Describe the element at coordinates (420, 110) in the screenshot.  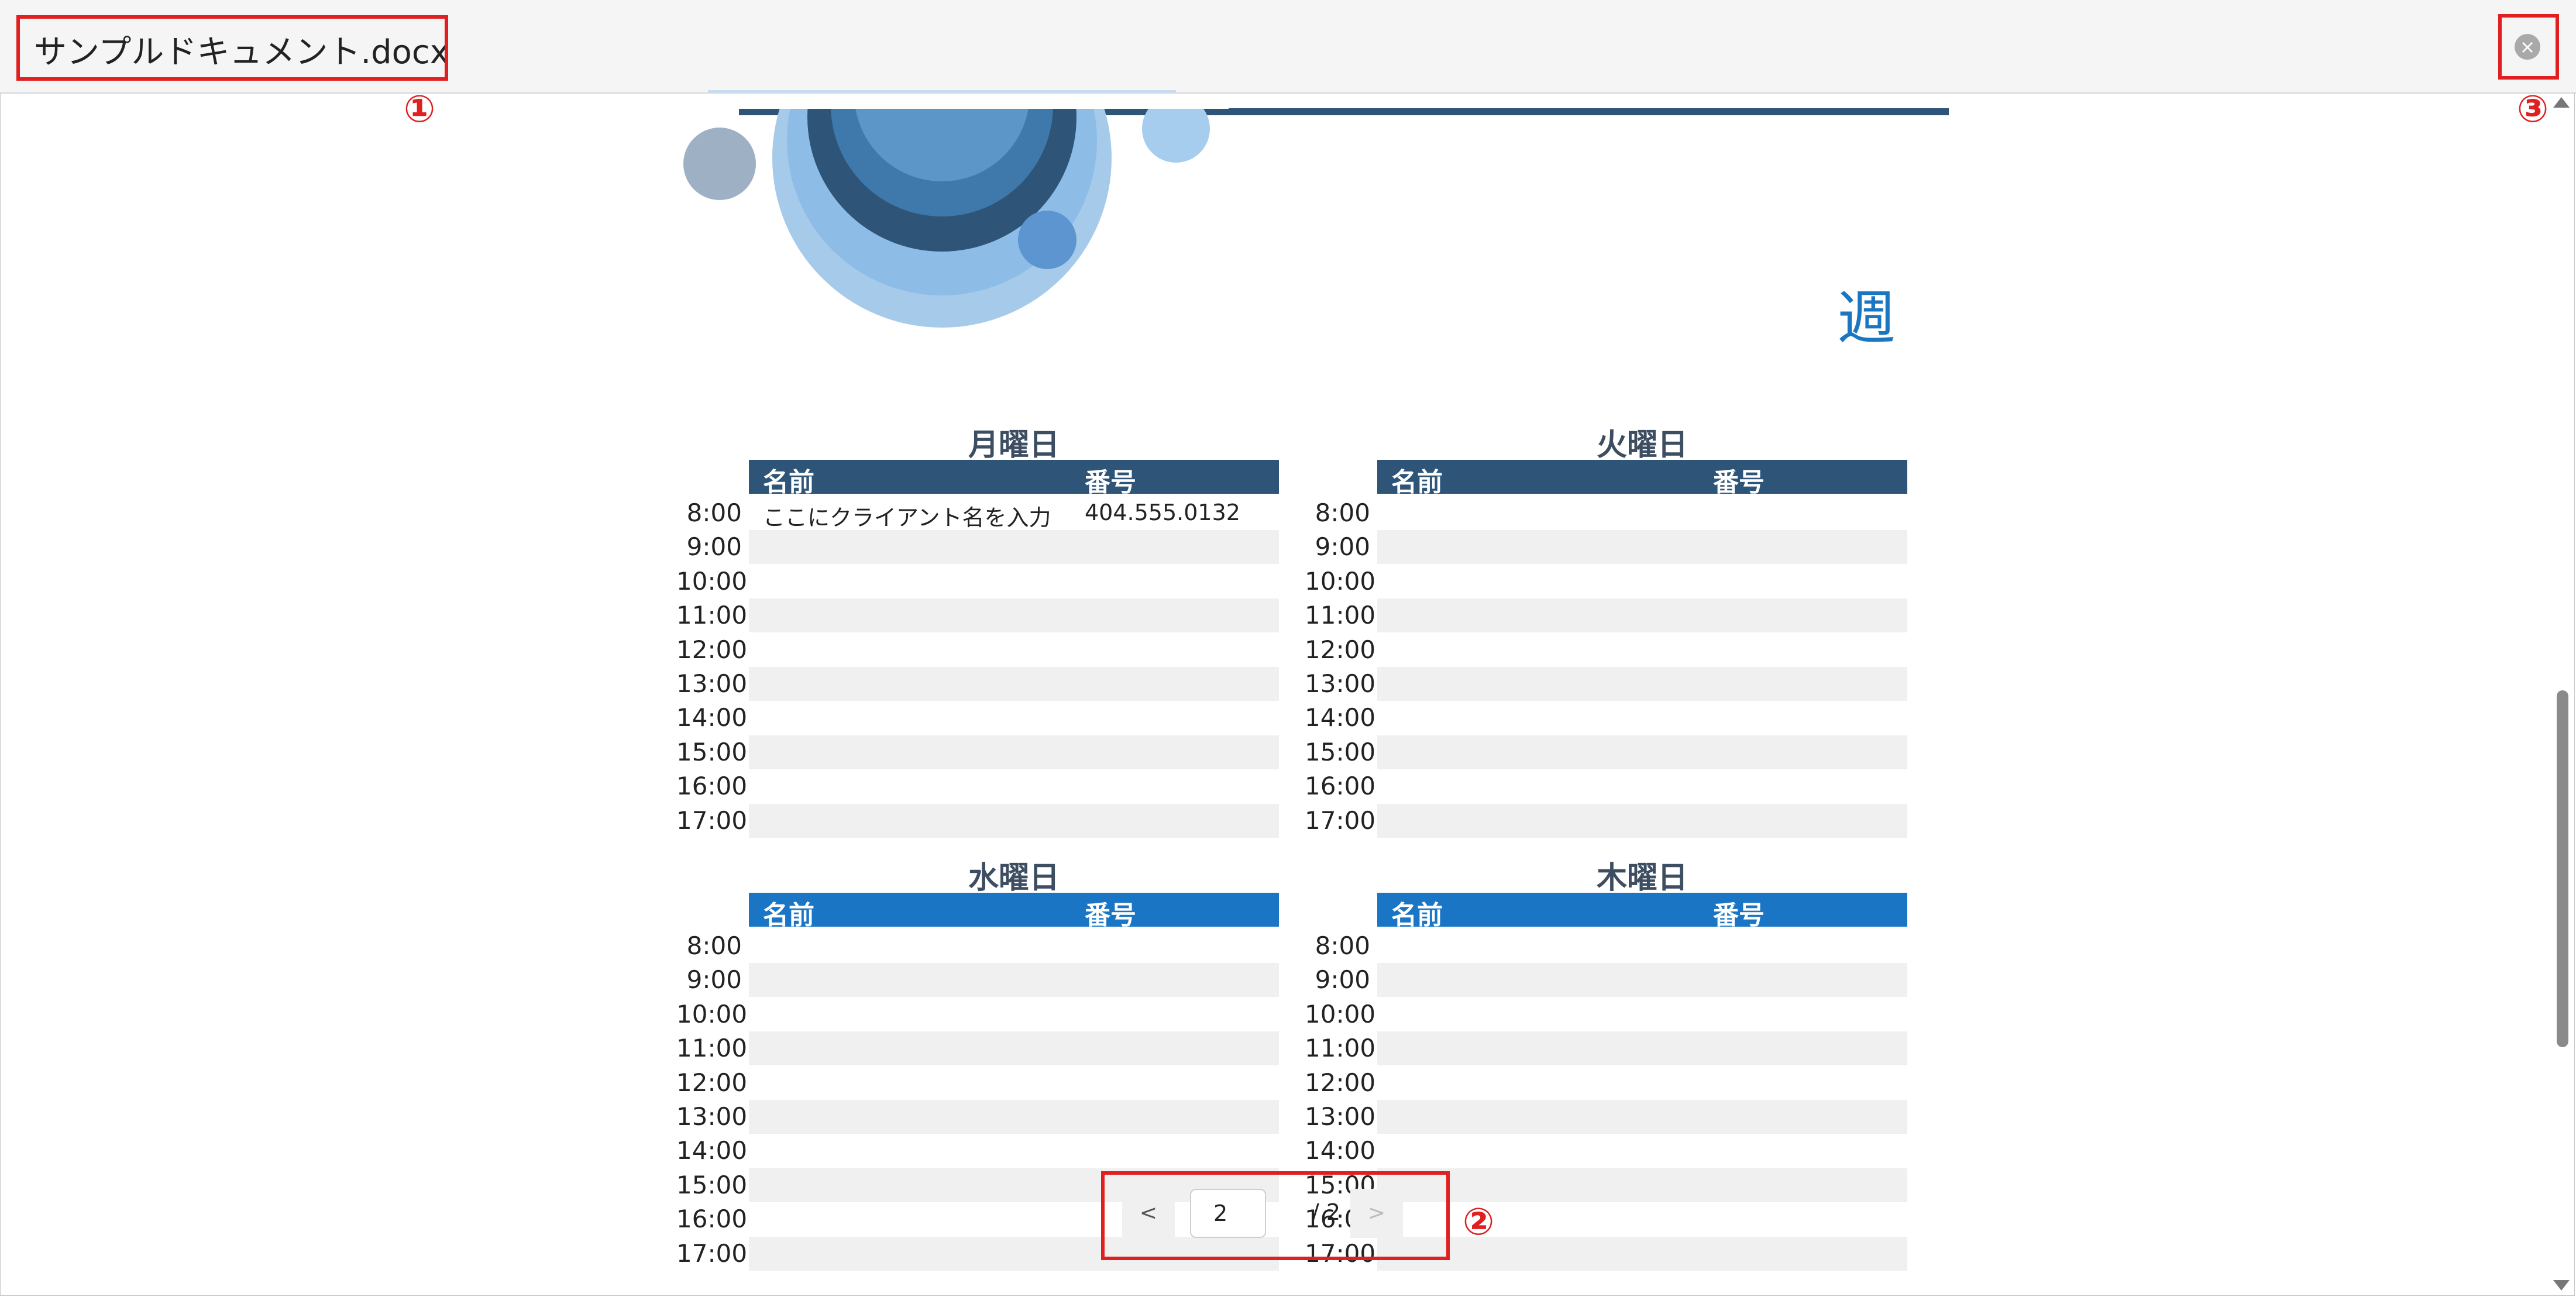
I see `callout-number-1: ①` at that location.